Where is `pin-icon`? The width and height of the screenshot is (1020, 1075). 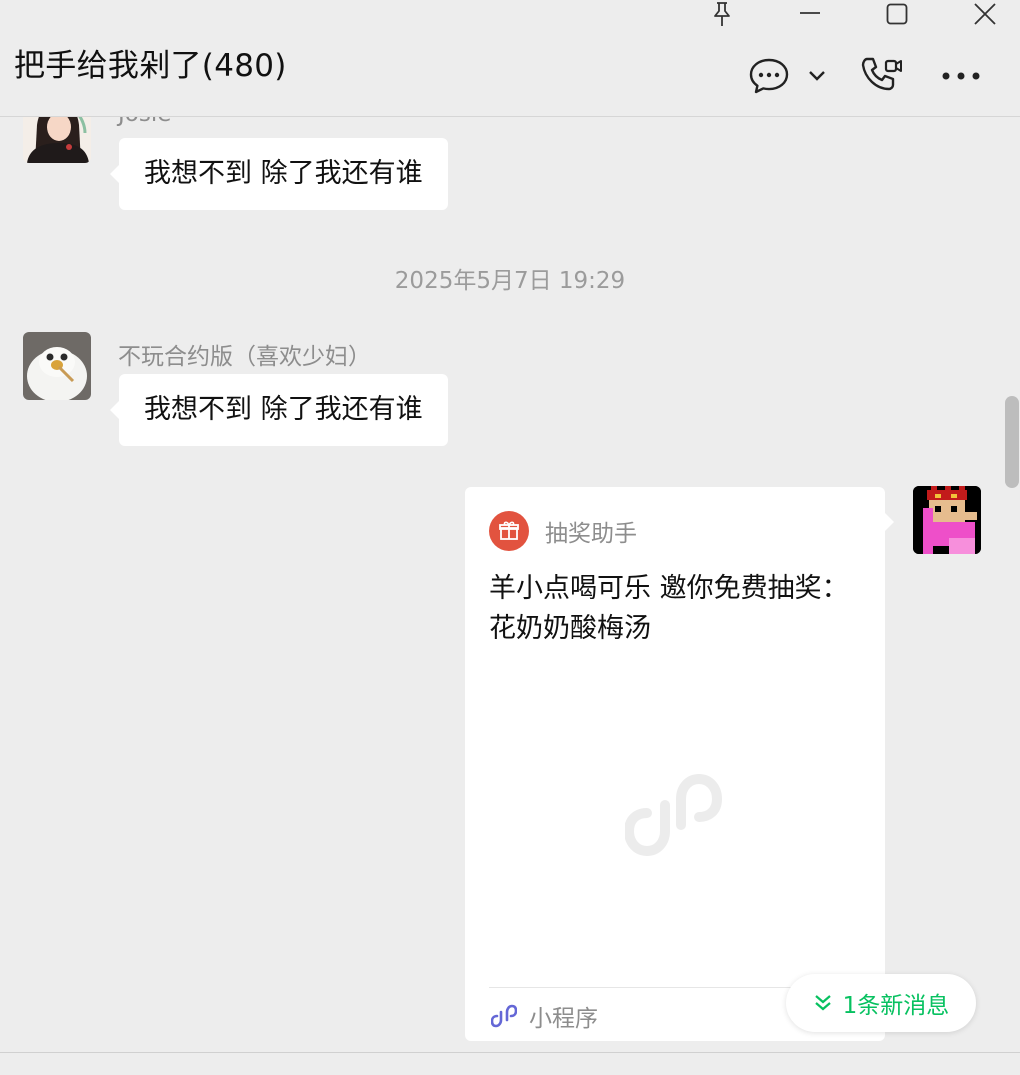
pin-icon is located at coordinates (722, 14).